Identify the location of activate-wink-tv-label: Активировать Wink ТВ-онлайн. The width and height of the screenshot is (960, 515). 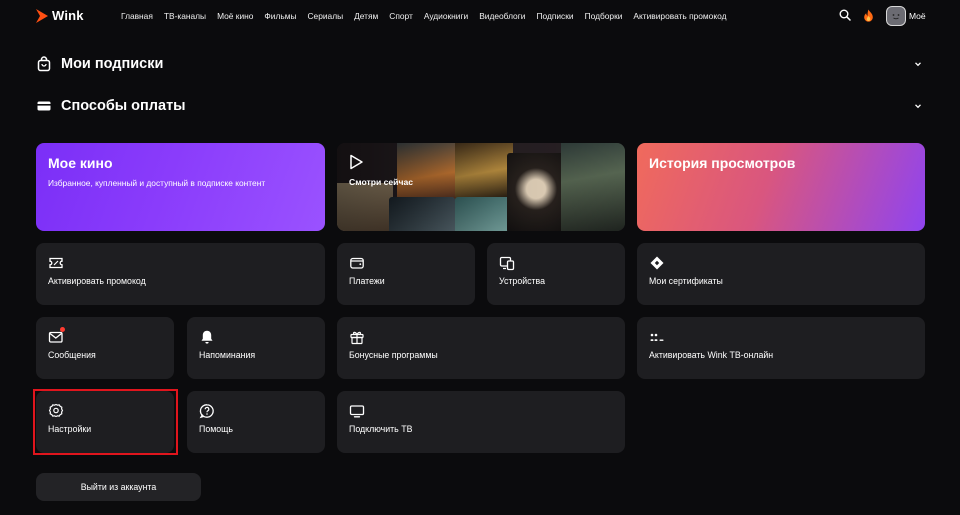
(711, 355).